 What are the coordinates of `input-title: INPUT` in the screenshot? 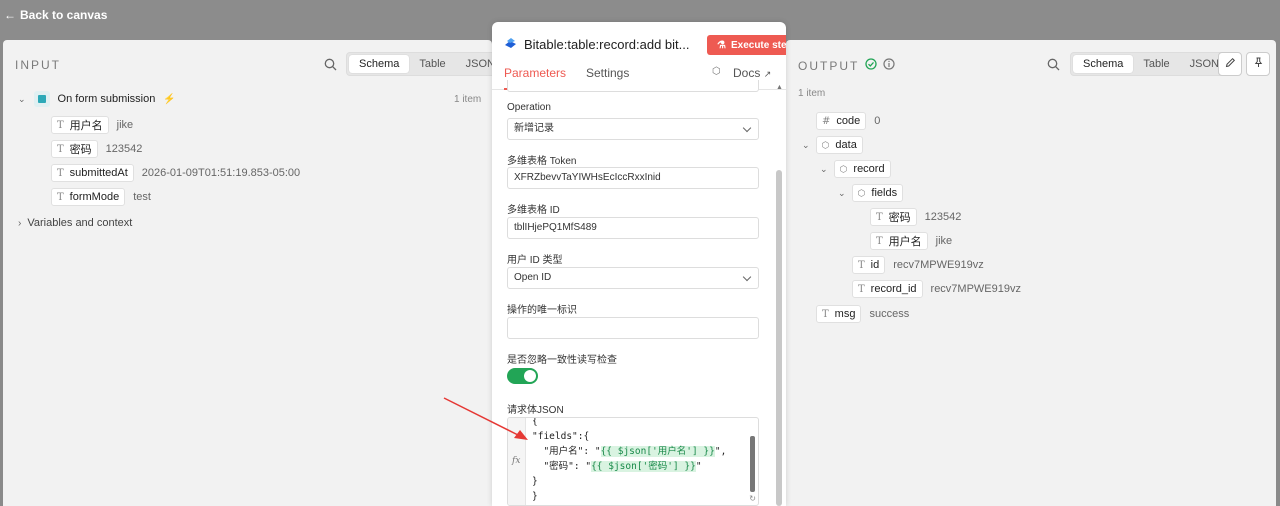 It's located at (38, 65).